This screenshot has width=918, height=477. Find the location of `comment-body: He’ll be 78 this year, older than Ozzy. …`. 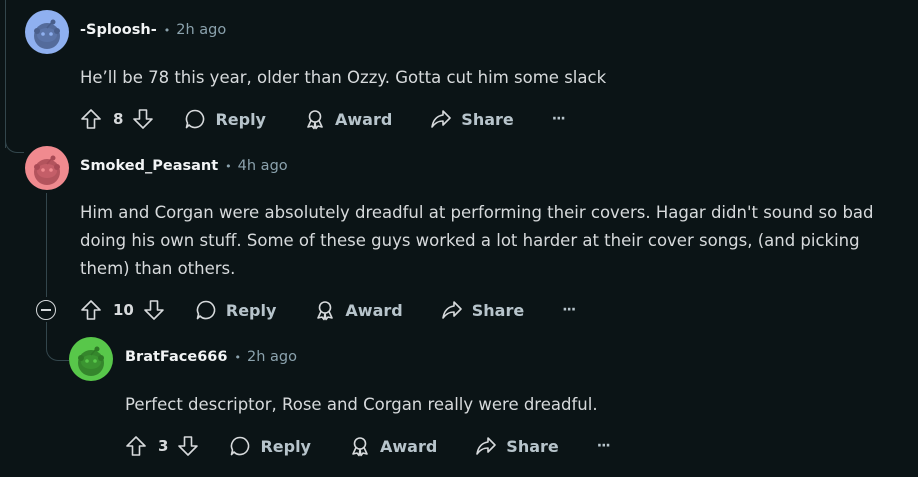

comment-body: He’ll be 78 this year, older than Ozzy. … is located at coordinates (343, 77).